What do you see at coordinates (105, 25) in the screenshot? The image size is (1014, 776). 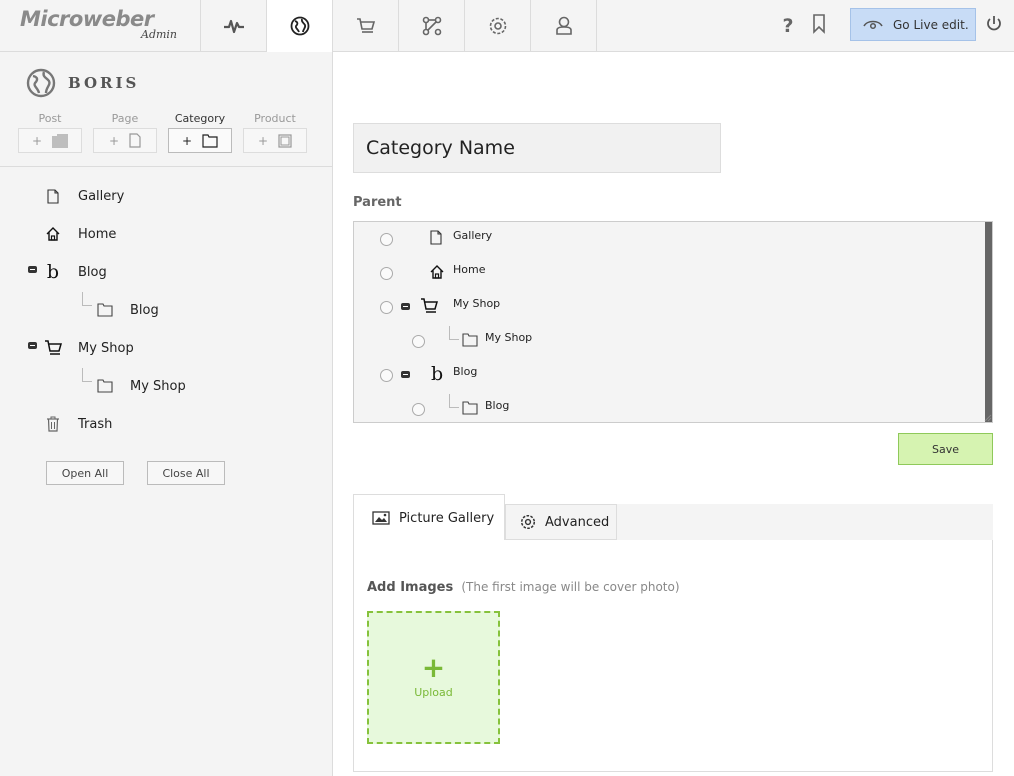 I see `logo: Microweber Admin` at bounding box center [105, 25].